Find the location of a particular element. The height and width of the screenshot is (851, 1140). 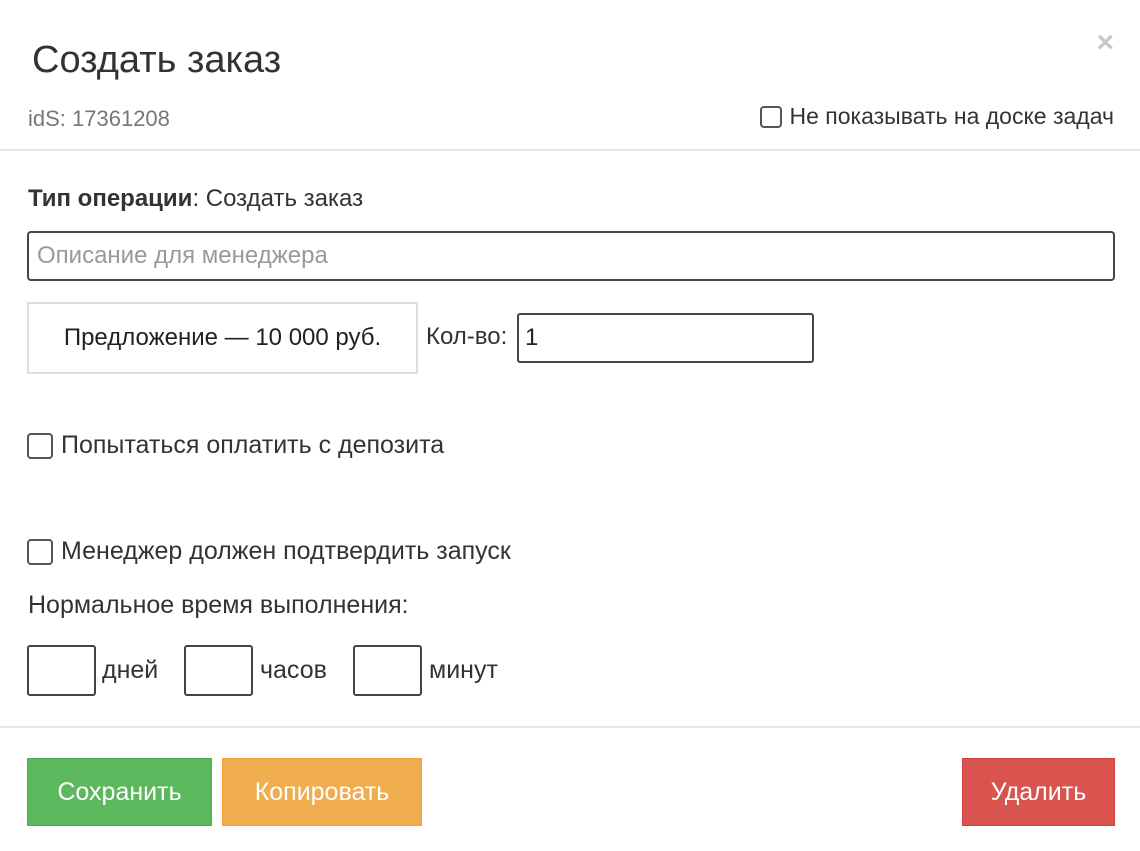

manager-confirm-label: Менеджер должен подтвердить запуск is located at coordinates (286, 551).